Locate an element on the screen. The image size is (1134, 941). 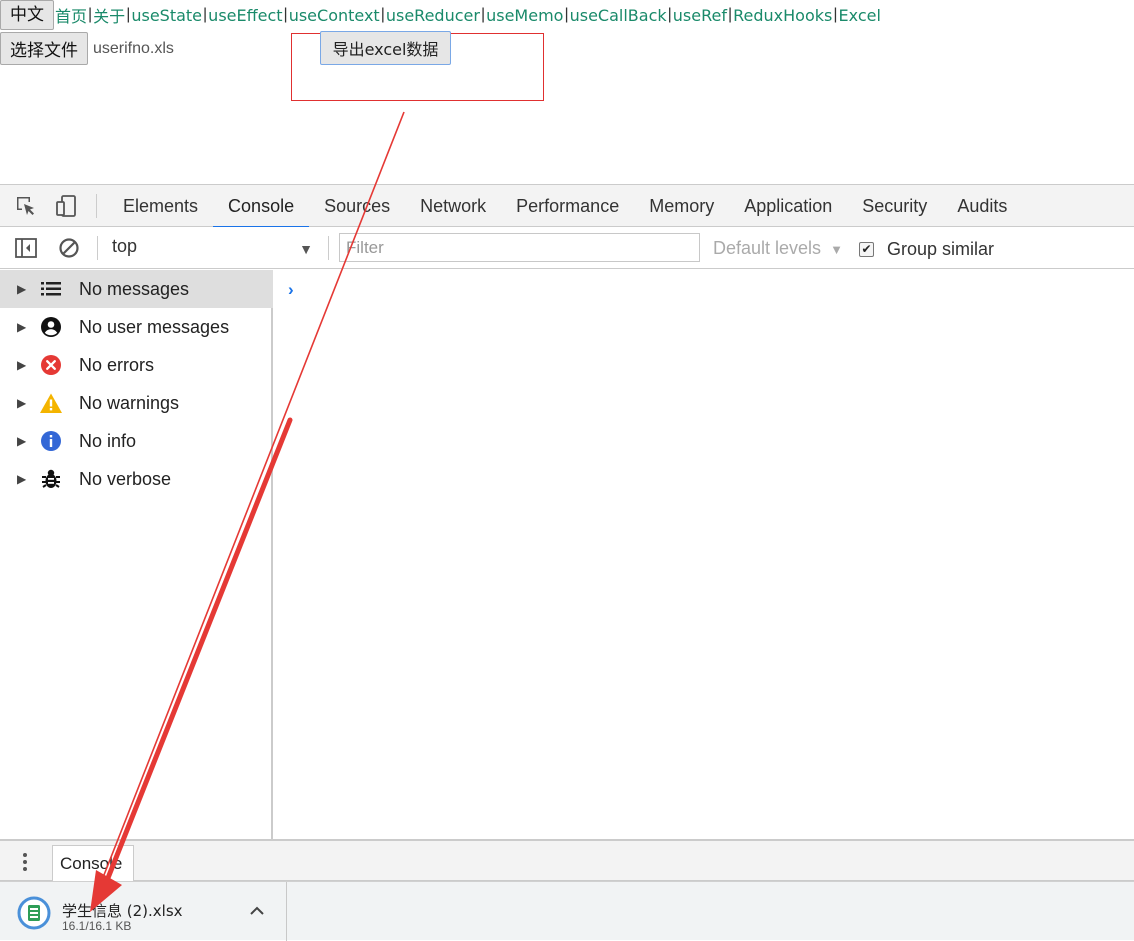
log-levels-label: Default levels is located at coordinates (767, 248).